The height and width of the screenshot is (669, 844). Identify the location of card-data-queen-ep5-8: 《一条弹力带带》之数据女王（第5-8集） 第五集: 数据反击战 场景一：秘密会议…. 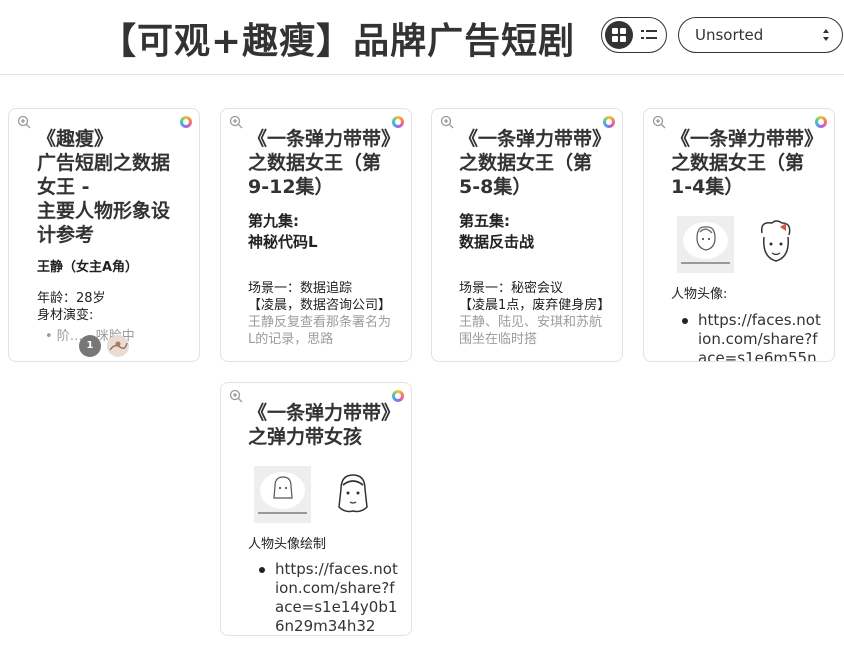
(527, 235).